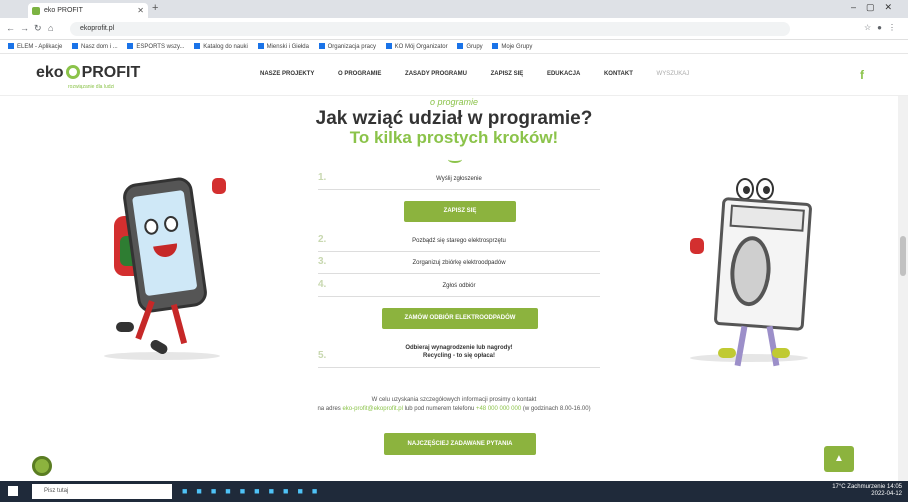 This screenshot has width=908, height=502. Describe the element at coordinates (430, 29) in the screenshot. I see `url-input: ekoprofit.pl` at that location.